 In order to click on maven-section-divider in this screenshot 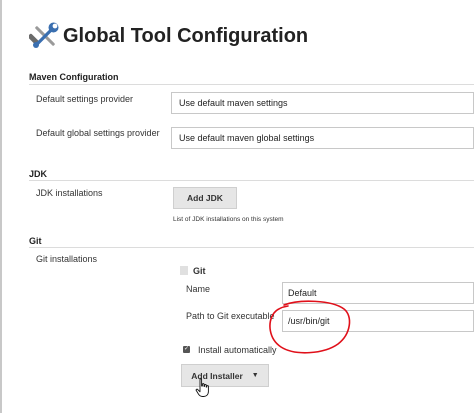, I will do `click(251, 84)`.